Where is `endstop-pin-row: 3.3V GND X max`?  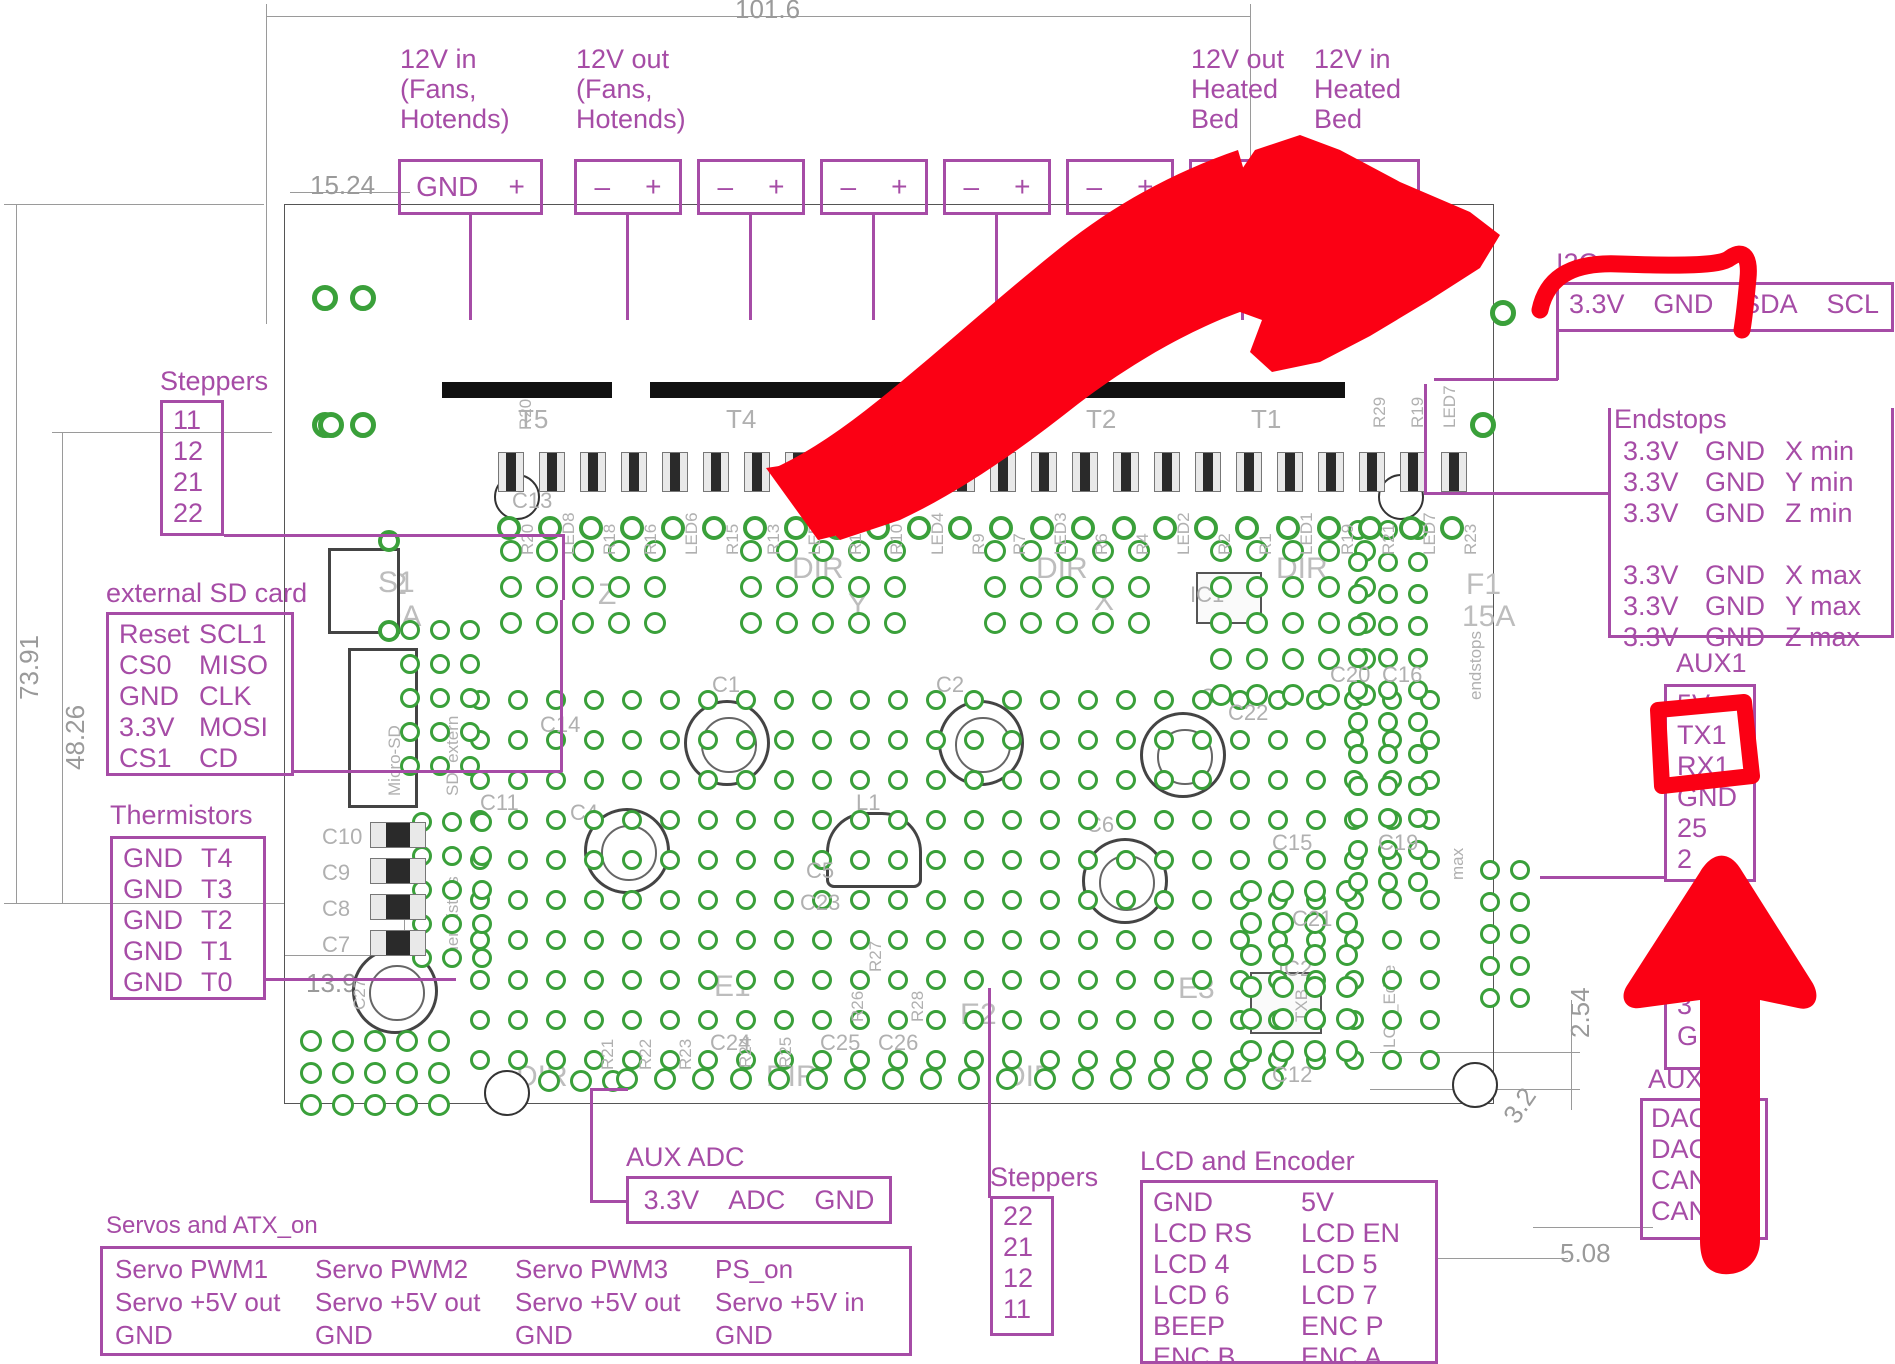 endstop-pin-row: 3.3V GND X max is located at coordinates (1757, 575).